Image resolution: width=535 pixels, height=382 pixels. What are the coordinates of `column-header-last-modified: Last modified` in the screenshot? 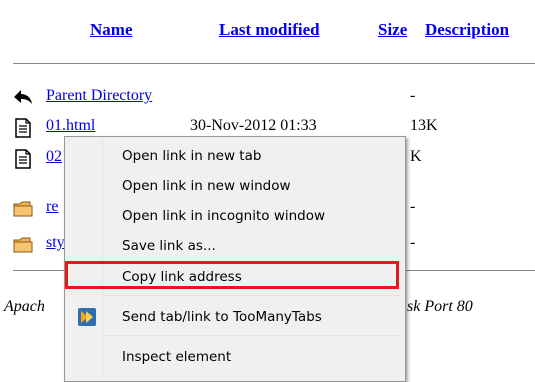 It's located at (269, 30).